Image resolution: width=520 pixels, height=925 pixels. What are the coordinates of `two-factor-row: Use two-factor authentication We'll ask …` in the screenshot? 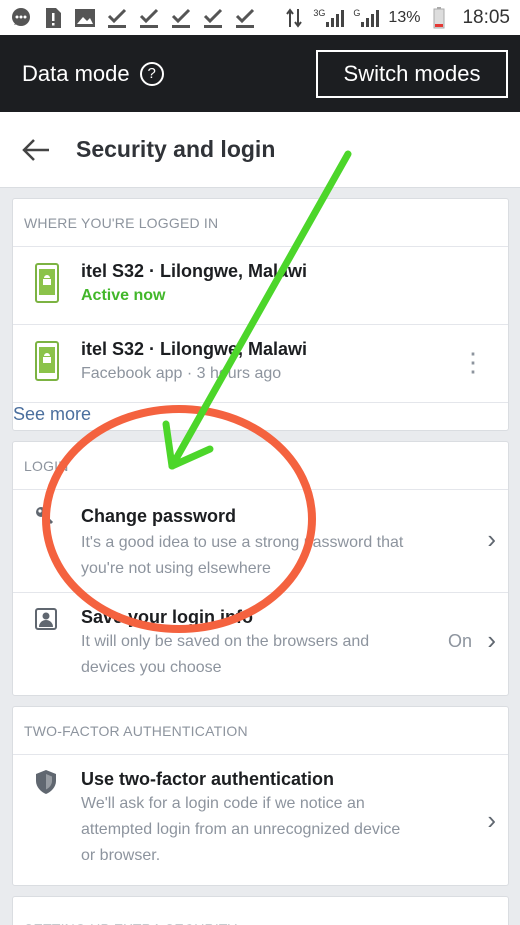 It's located at (260, 820).